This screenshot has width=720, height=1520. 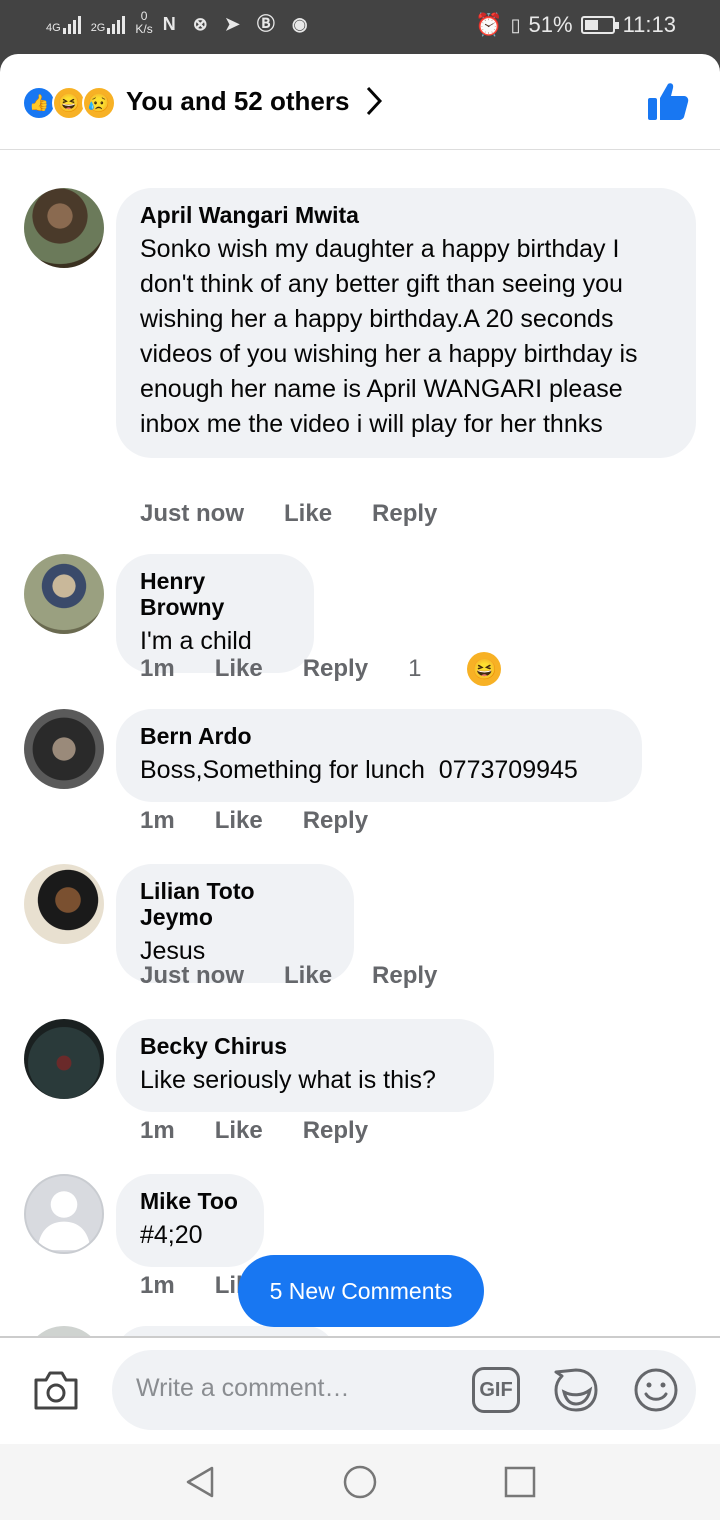 I want to click on commenter-name: Lilian Toto Jeymo, so click(x=235, y=904).